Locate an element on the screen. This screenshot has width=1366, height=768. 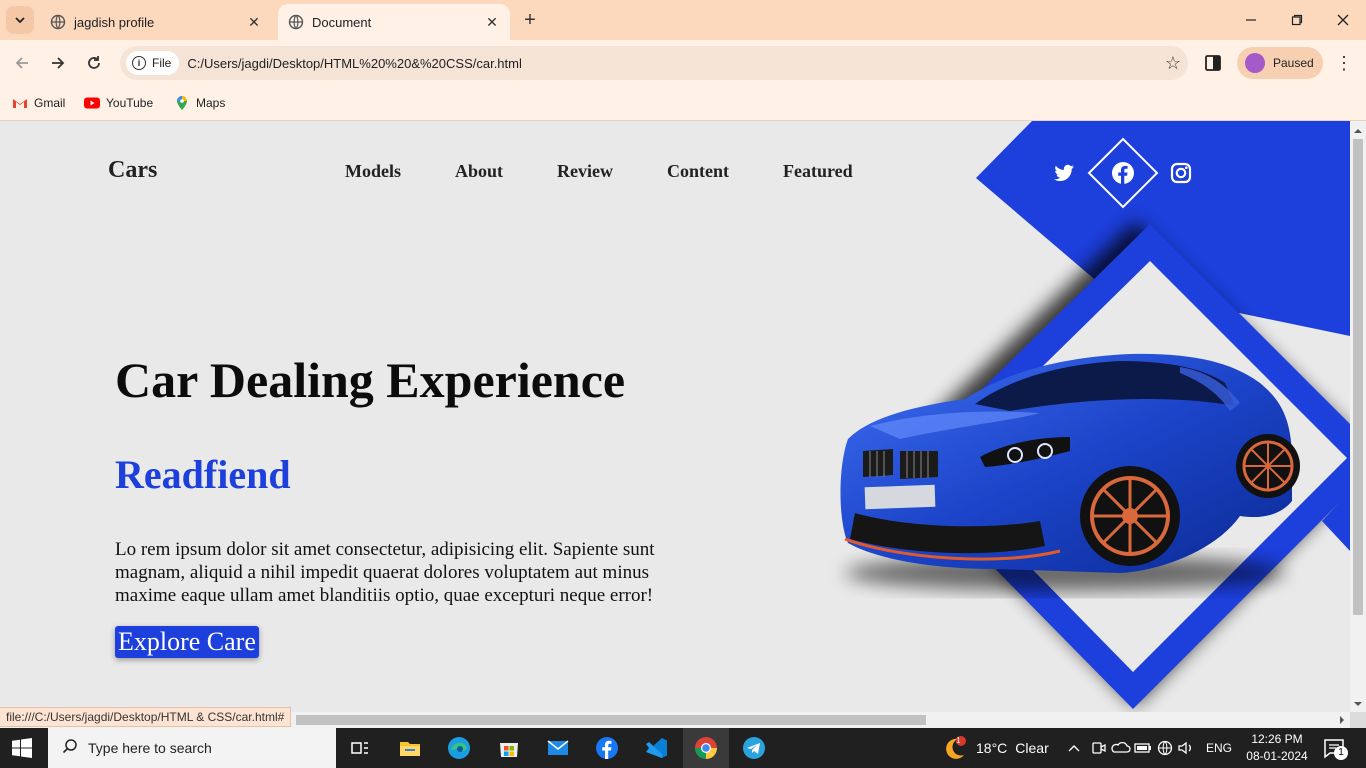
hero-subtitle: Readfiend is located at coordinates (203, 474).